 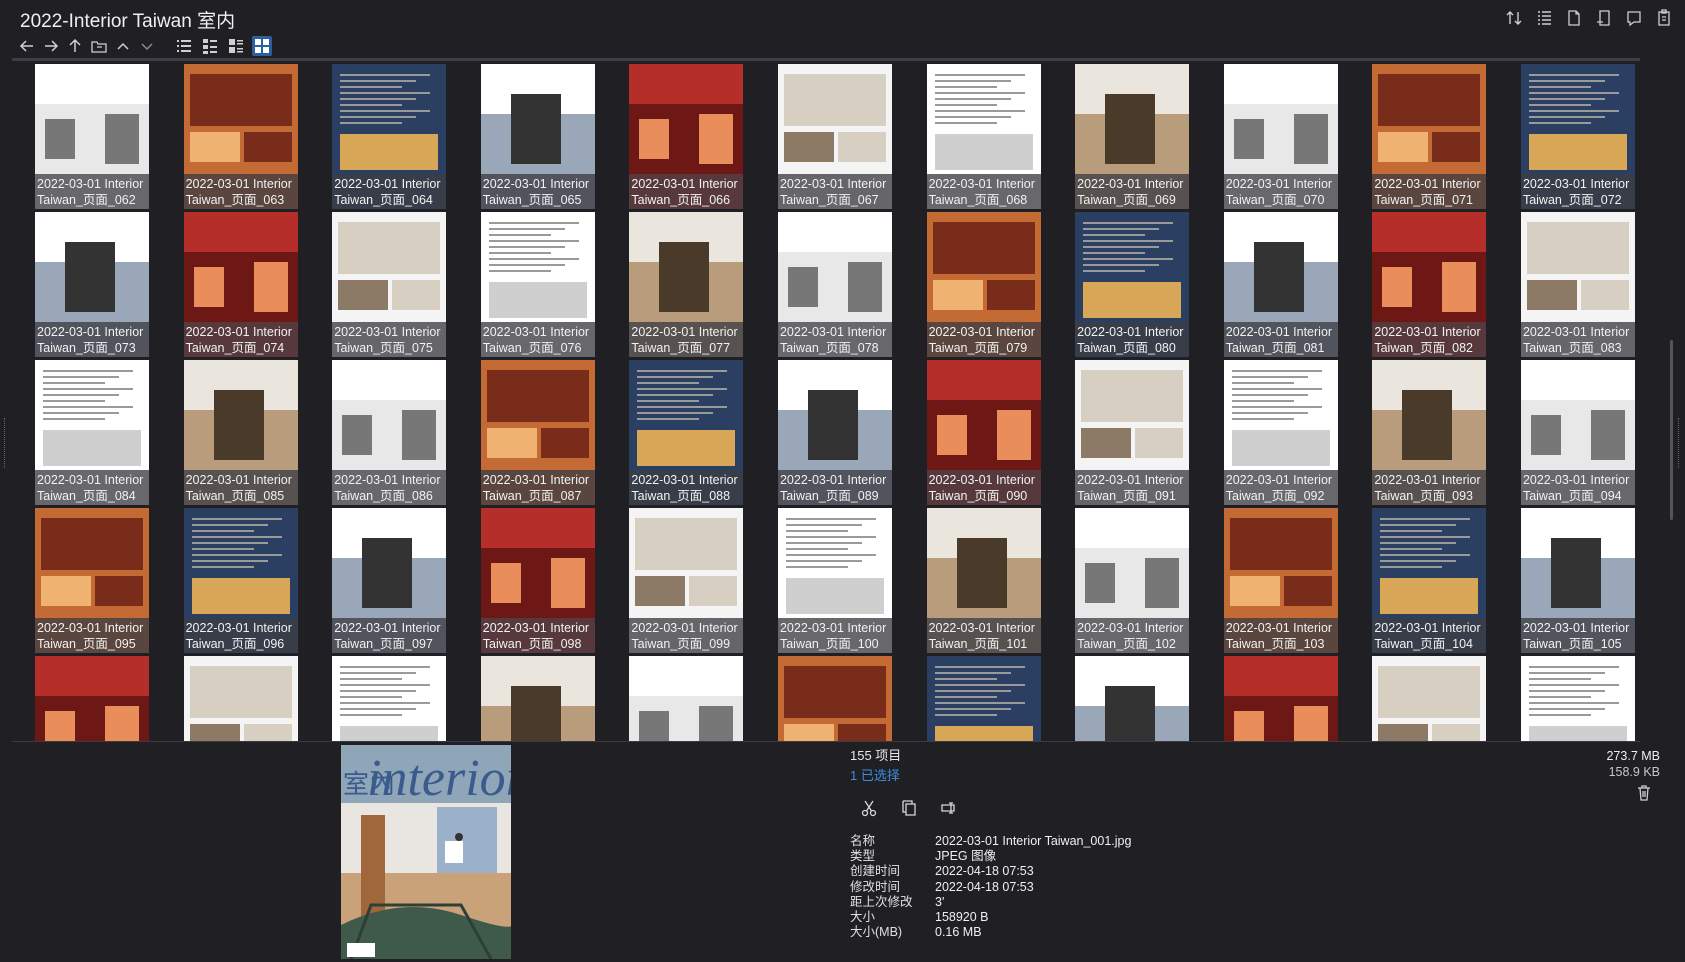 What do you see at coordinates (686, 136) in the screenshot?
I see `thumbnail-item: 2022-03-01 Interior Taiwan_页面_066` at bounding box center [686, 136].